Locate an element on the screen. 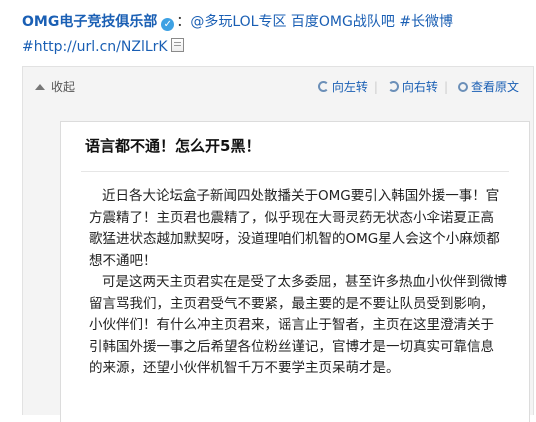 The image size is (536, 422). post-text-line-1: OMG电子竞技俱乐部 ✓ ：@多玩LOL专区 百度OMG战队吧 #长微博 is located at coordinates (237, 22).